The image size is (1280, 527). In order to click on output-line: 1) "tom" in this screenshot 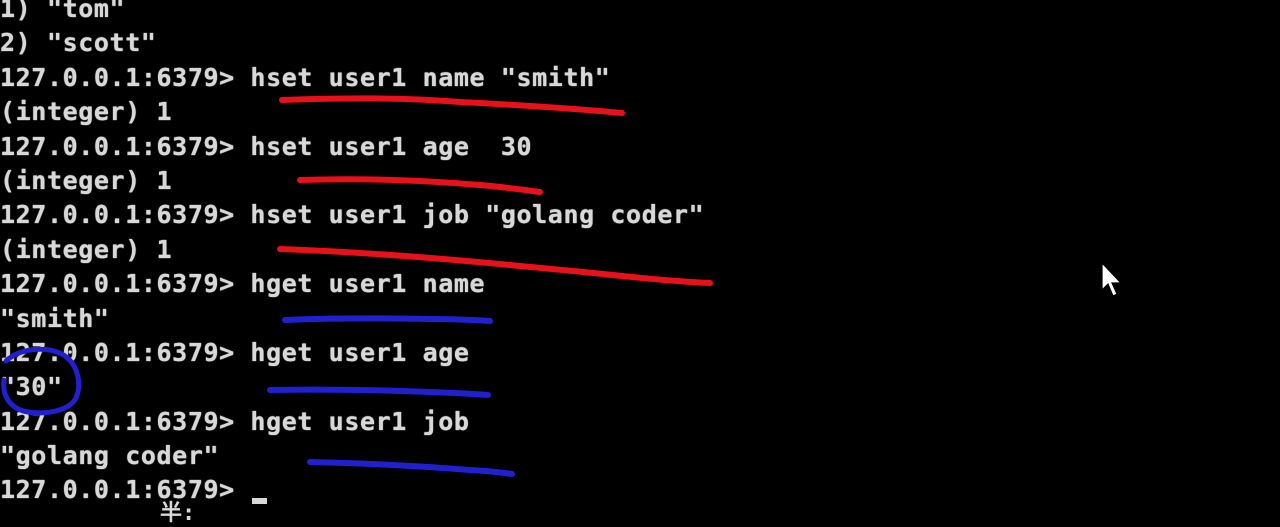, I will do `click(63, 11)`.